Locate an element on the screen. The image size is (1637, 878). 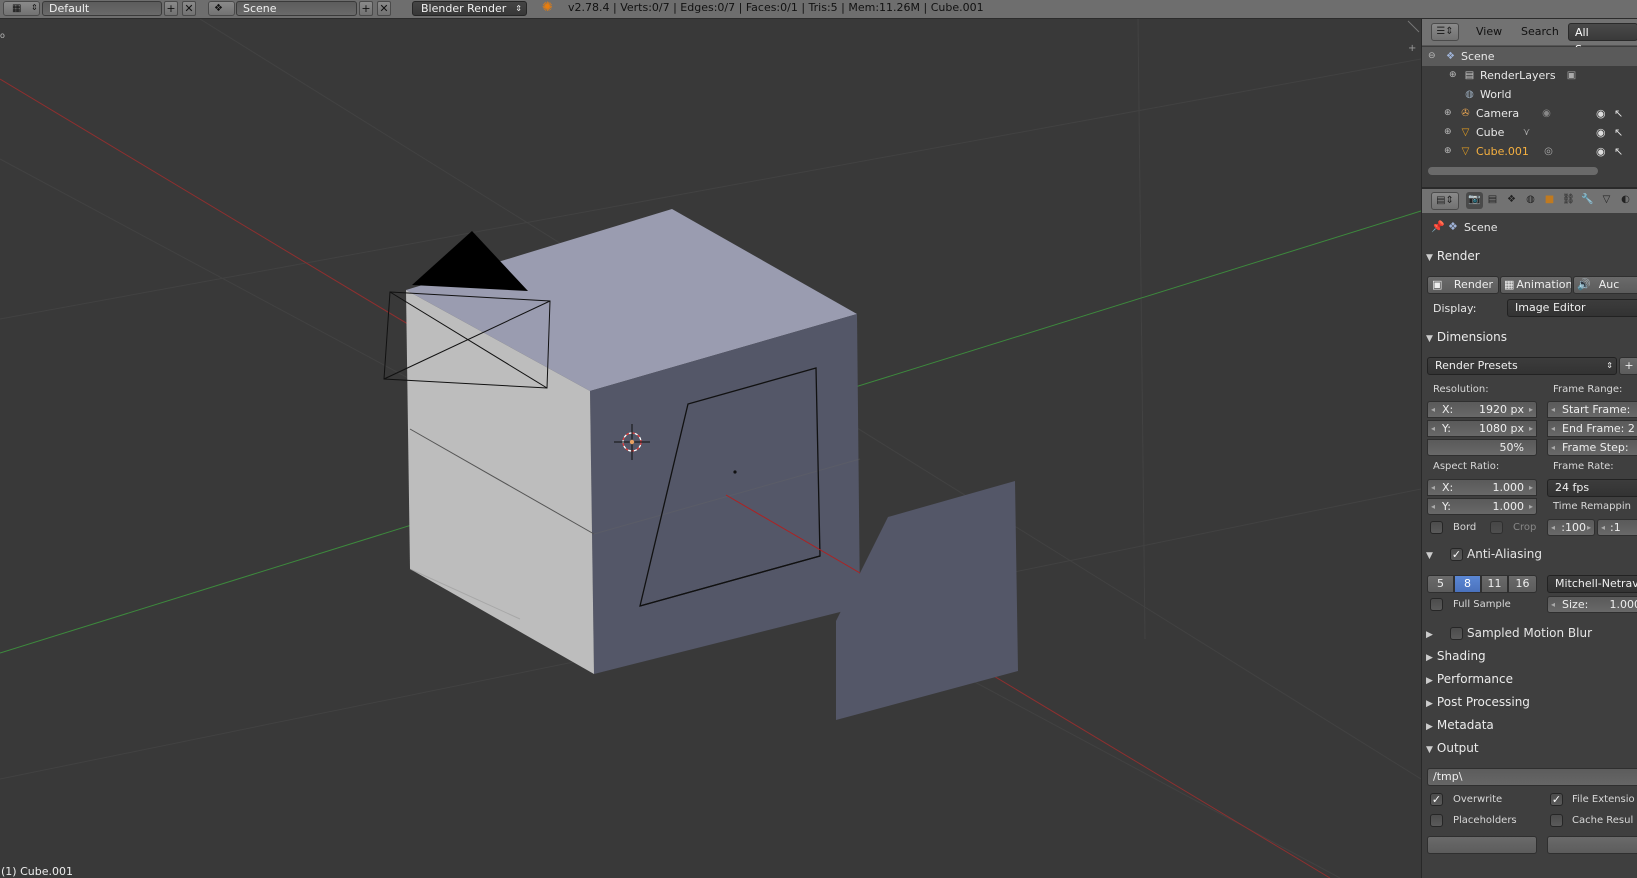
color-mode-select is located at coordinates (1592, 845).